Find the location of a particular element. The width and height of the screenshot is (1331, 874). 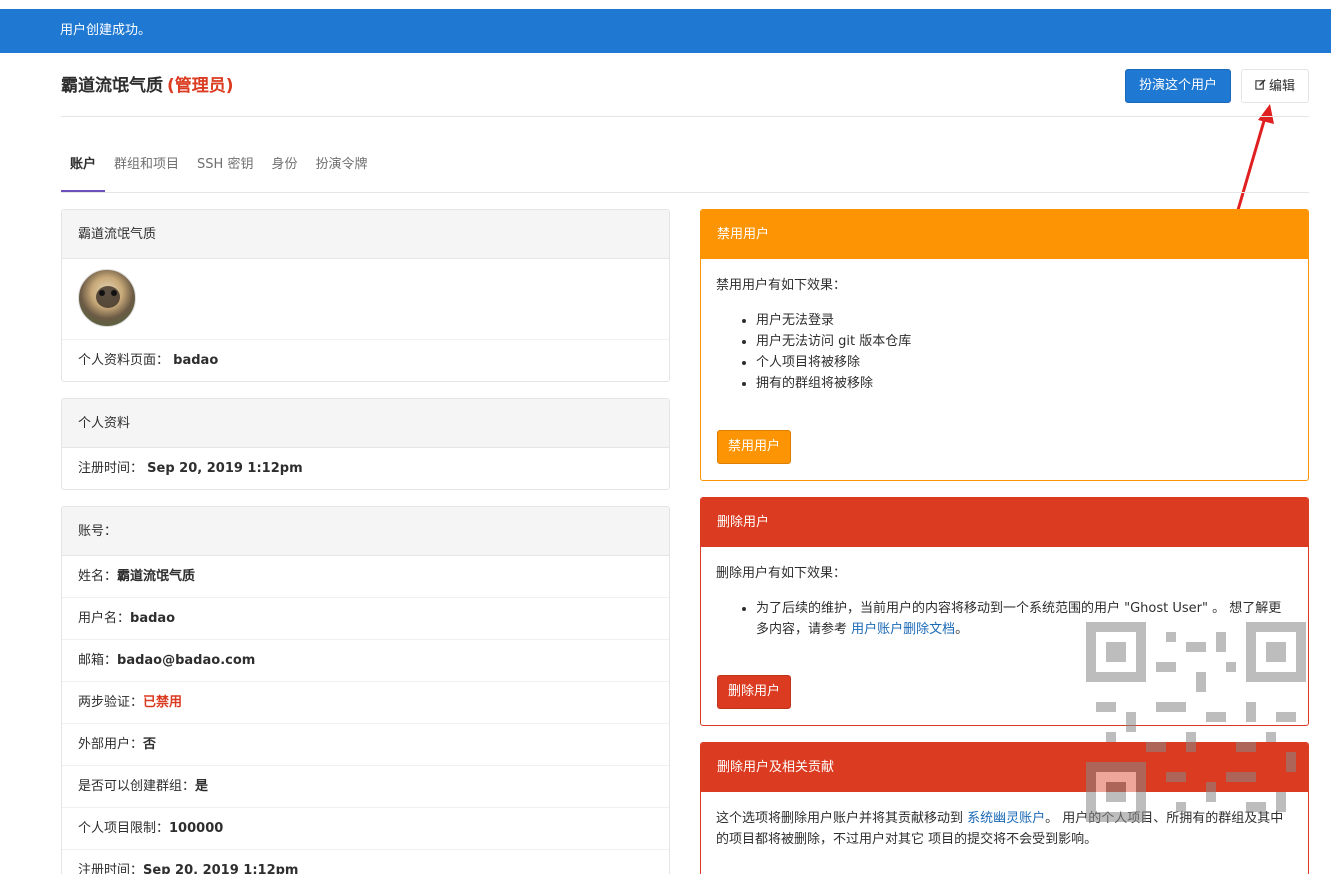

row-value: 否 is located at coordinates (150, 744).